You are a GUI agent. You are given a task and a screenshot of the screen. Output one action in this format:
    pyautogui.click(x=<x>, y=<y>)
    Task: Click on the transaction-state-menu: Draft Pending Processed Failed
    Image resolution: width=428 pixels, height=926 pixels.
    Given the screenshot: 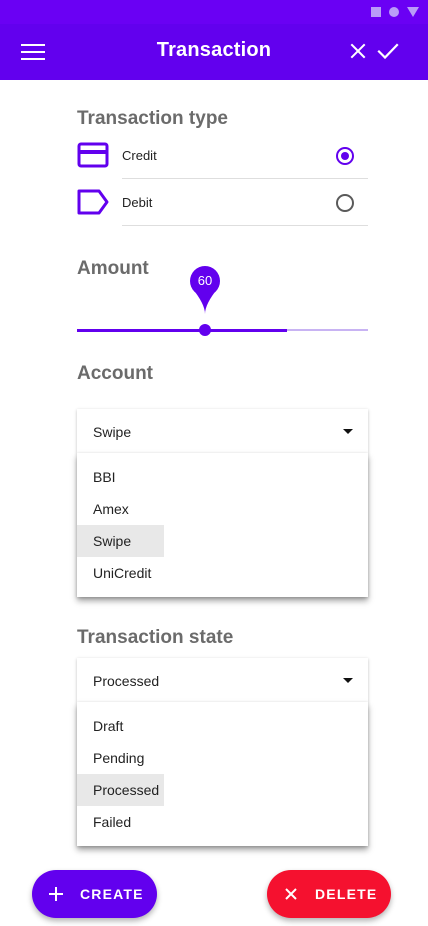 What is the action you would take?
    pyautogui.click(x=222, y=774)
    